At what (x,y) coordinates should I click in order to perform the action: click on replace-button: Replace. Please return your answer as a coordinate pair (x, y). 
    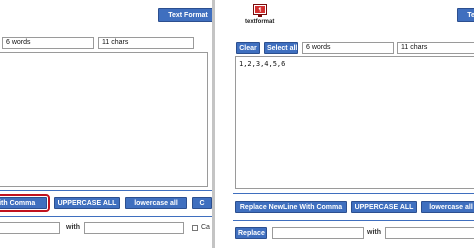
    Looking at the image, I should click on (251, 233).